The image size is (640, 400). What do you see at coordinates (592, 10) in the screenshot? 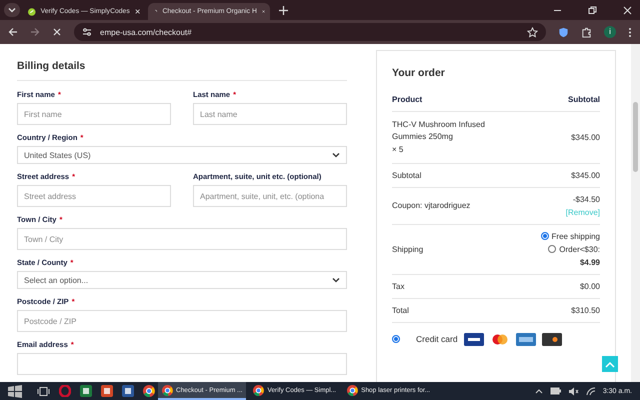
I see `restore-icon` at bounding box center [592, 10].